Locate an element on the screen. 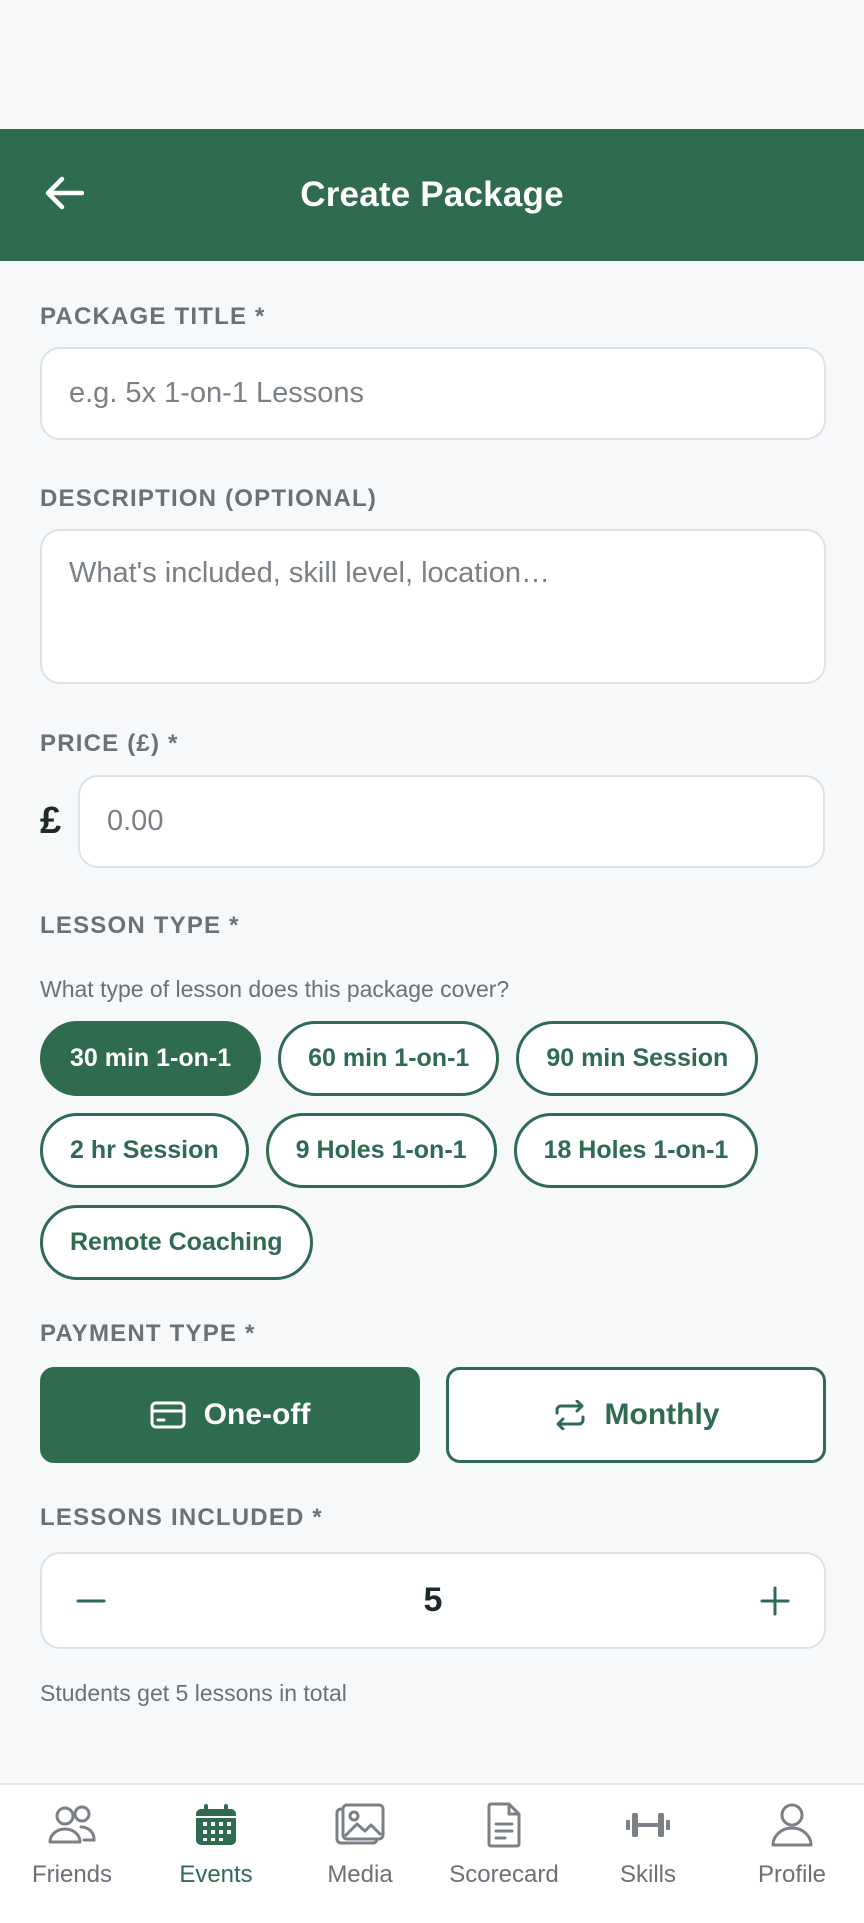 This screenshot has width=864, height=1923. status-bar-area is located at coordinates (432, 64).